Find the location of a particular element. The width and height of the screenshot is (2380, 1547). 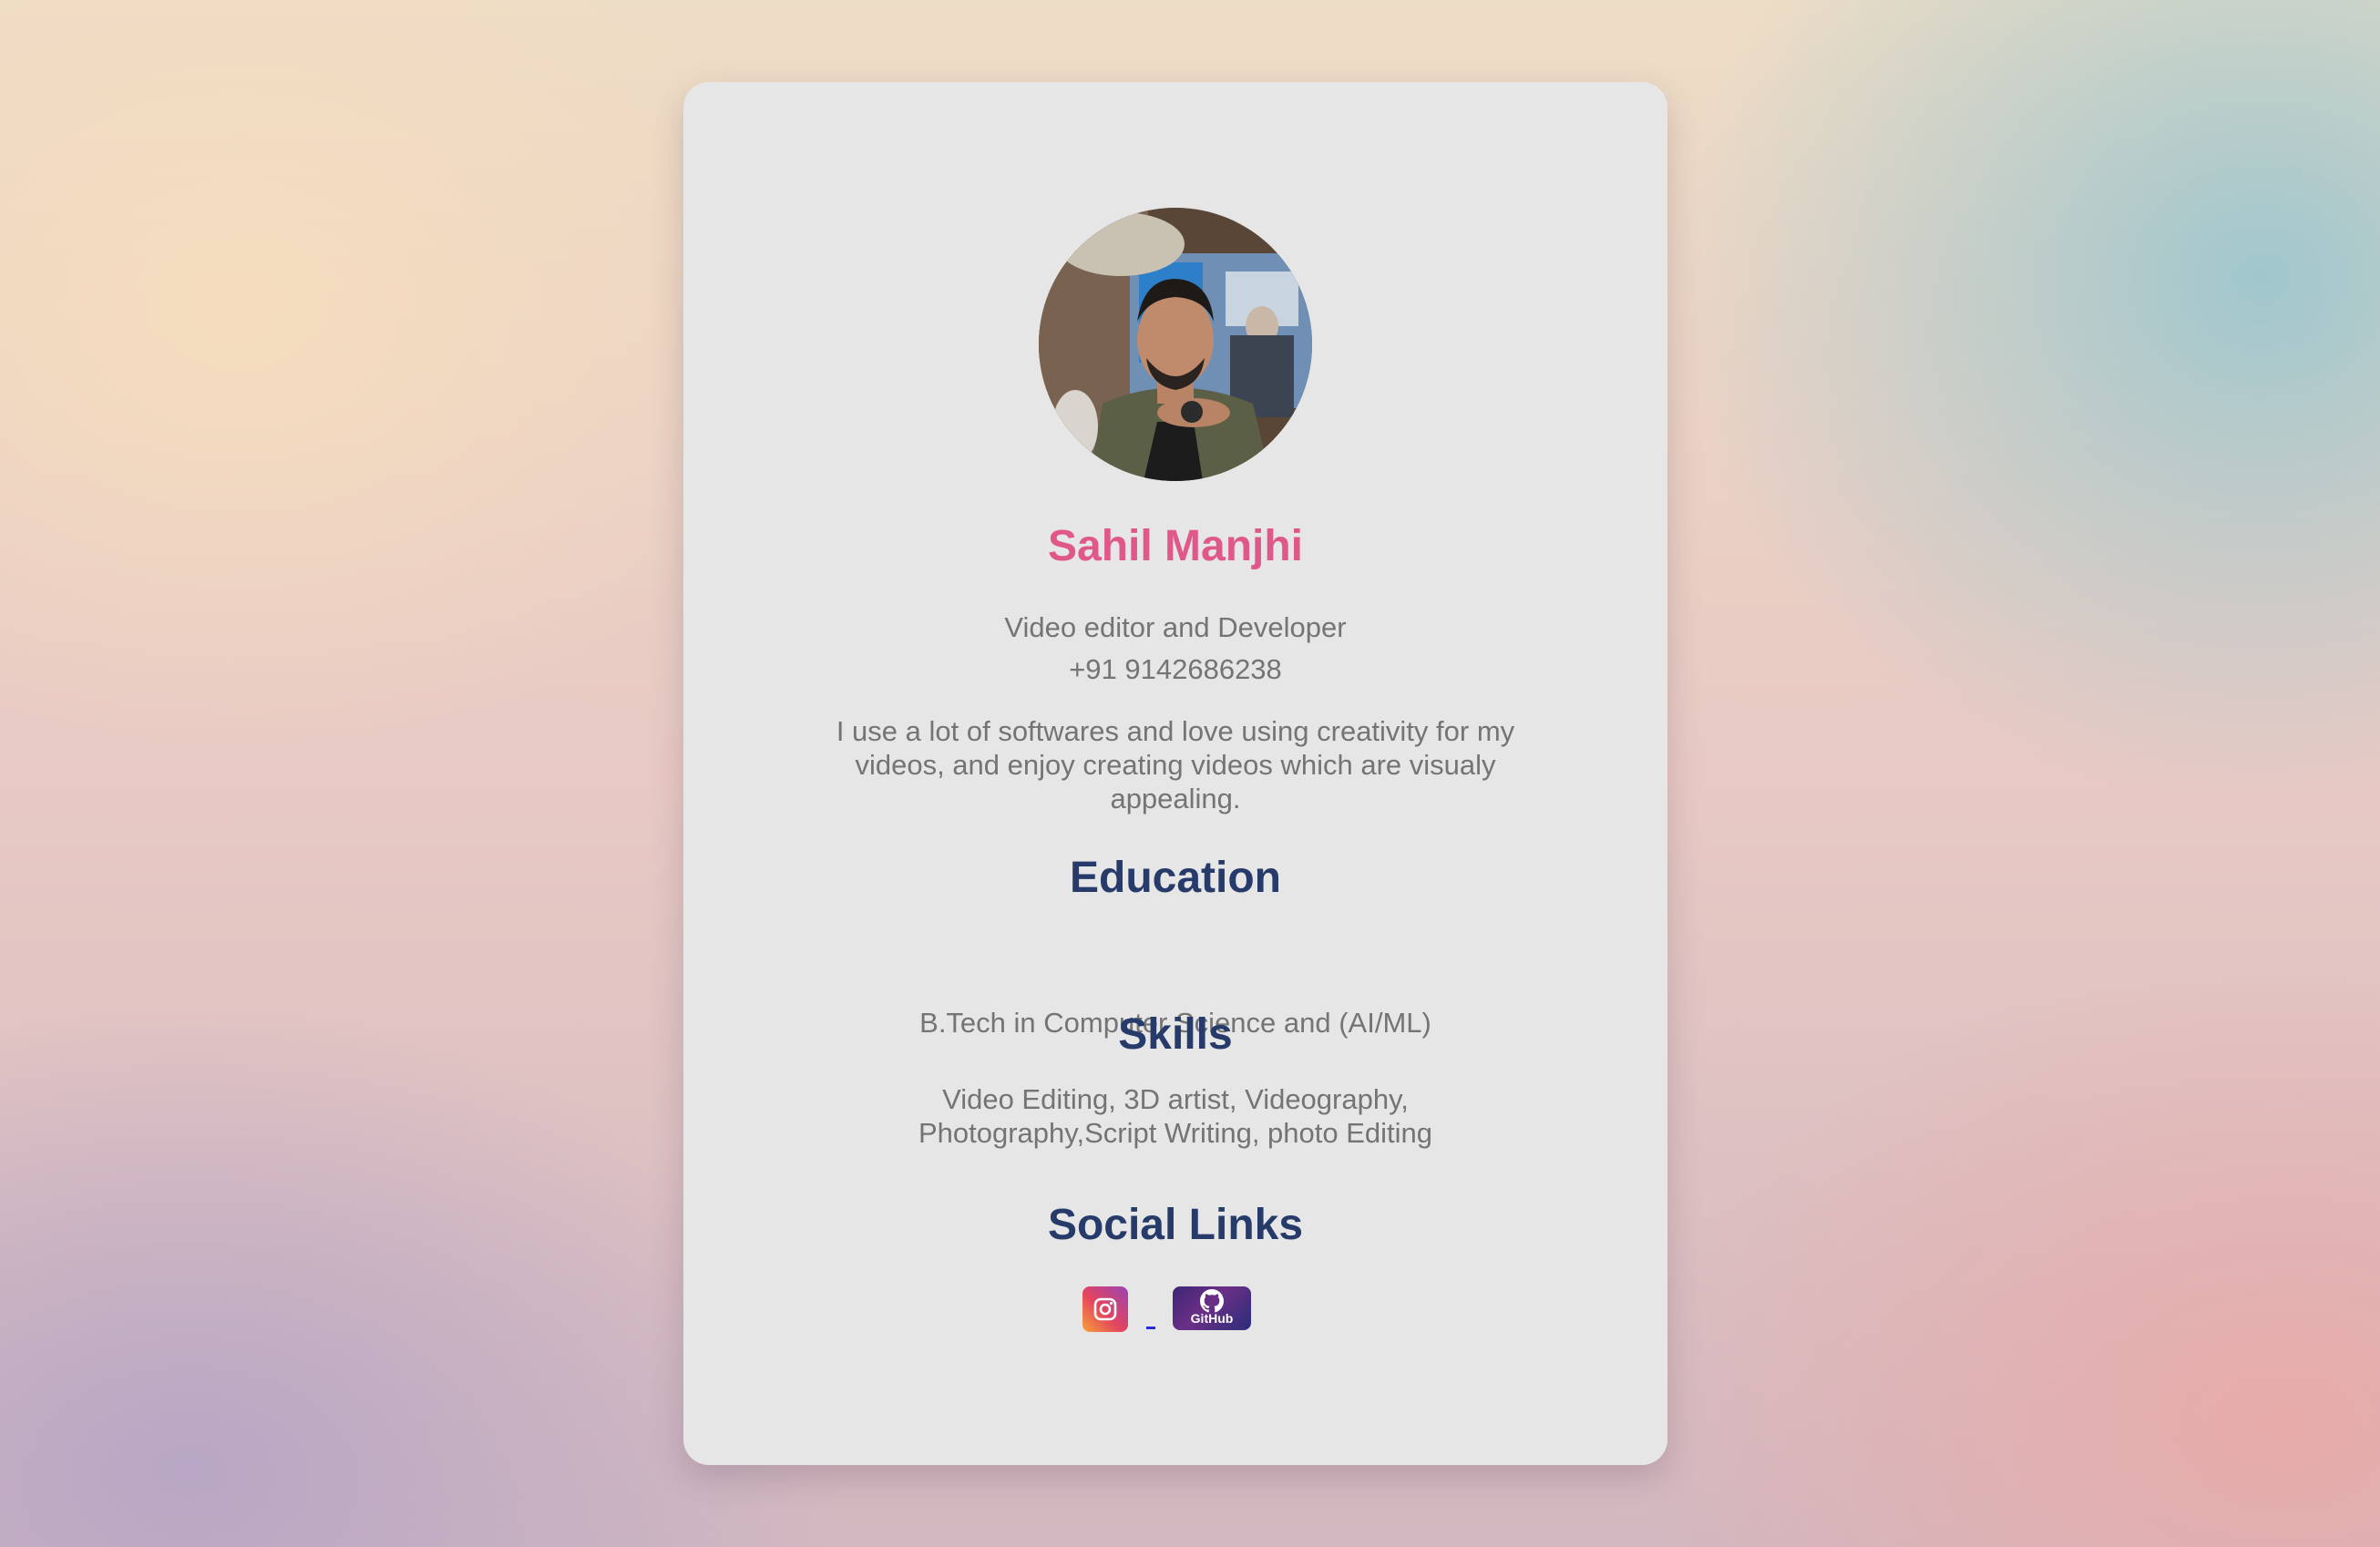

empty-link is located at coordinates (1150, 1328).